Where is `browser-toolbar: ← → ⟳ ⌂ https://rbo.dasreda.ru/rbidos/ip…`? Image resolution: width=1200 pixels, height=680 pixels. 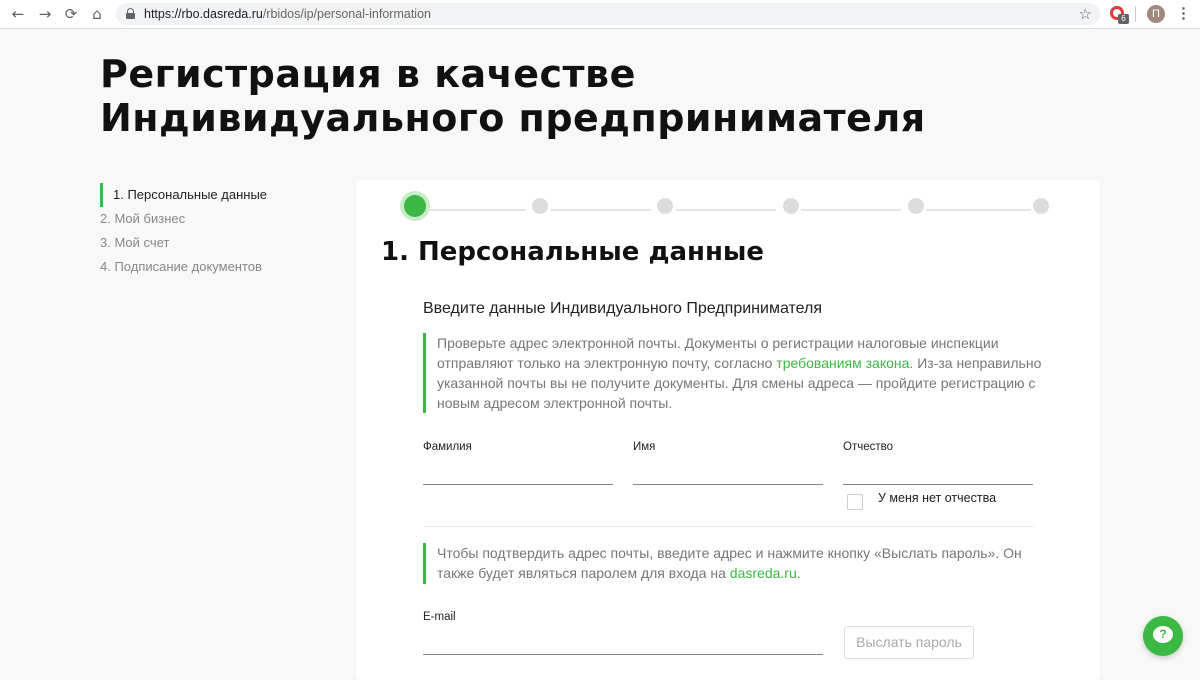 browser-toolbar: ← → ⟳ ⌂ https://rbo.dasreda.ru/rbidos/ip… is located at coordinates (600, 14).